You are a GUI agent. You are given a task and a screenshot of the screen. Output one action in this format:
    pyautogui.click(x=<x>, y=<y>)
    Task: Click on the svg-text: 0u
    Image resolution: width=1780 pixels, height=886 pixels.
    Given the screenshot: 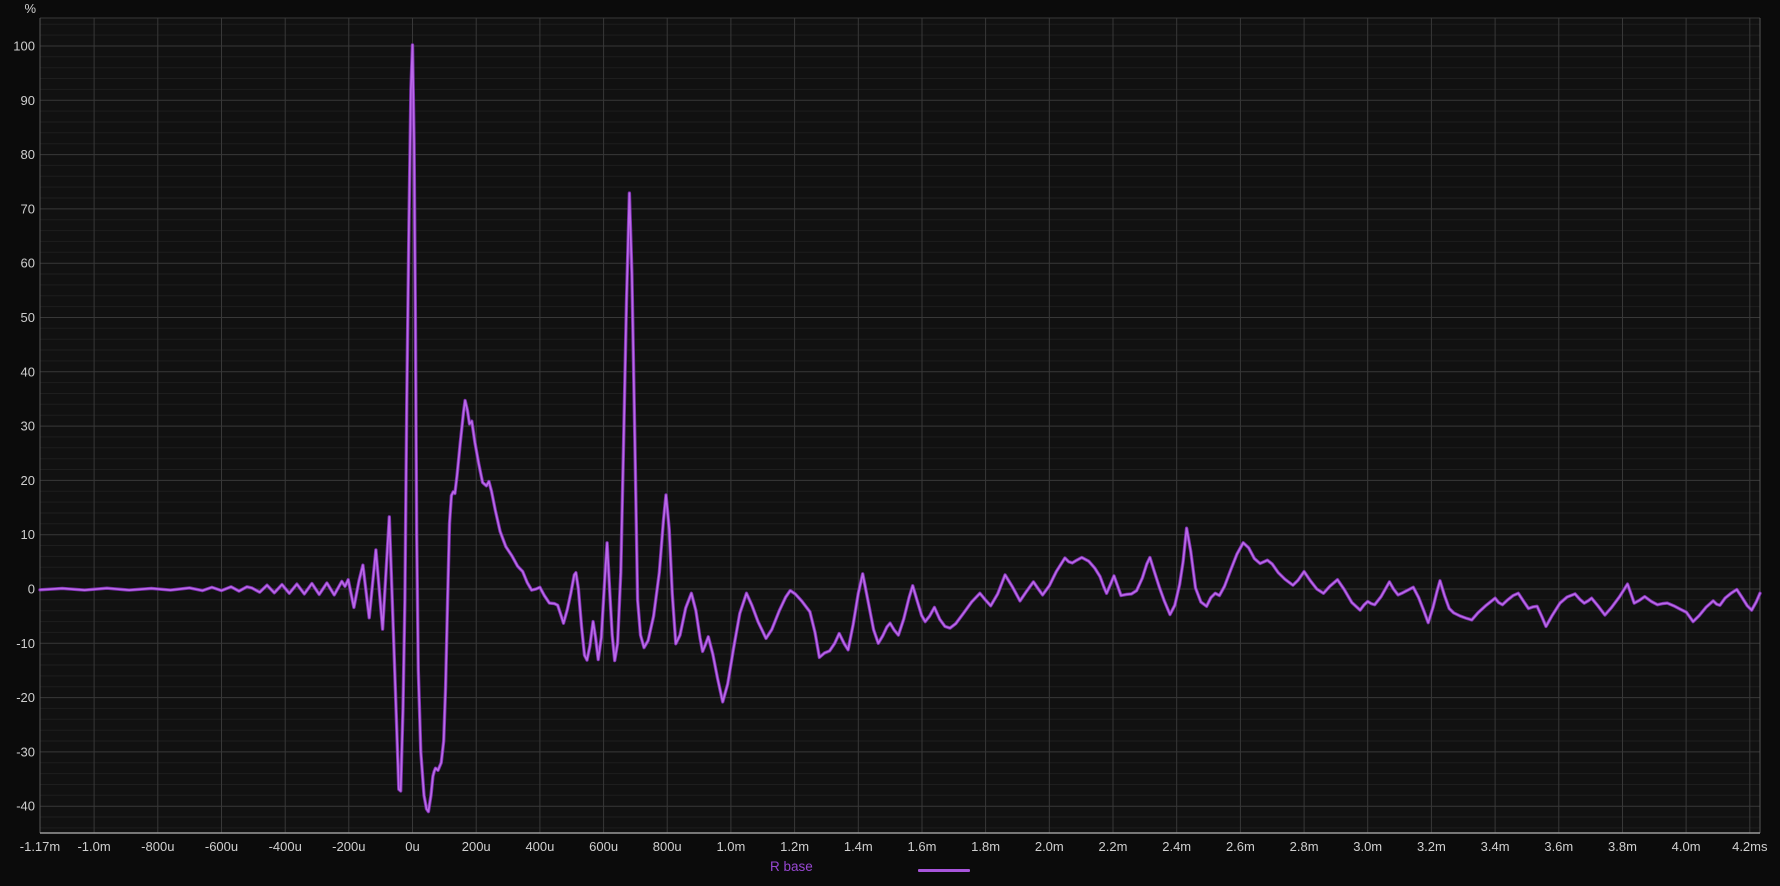 What is the action you would take?
    pyautogui.click(x=412, y=846)
    